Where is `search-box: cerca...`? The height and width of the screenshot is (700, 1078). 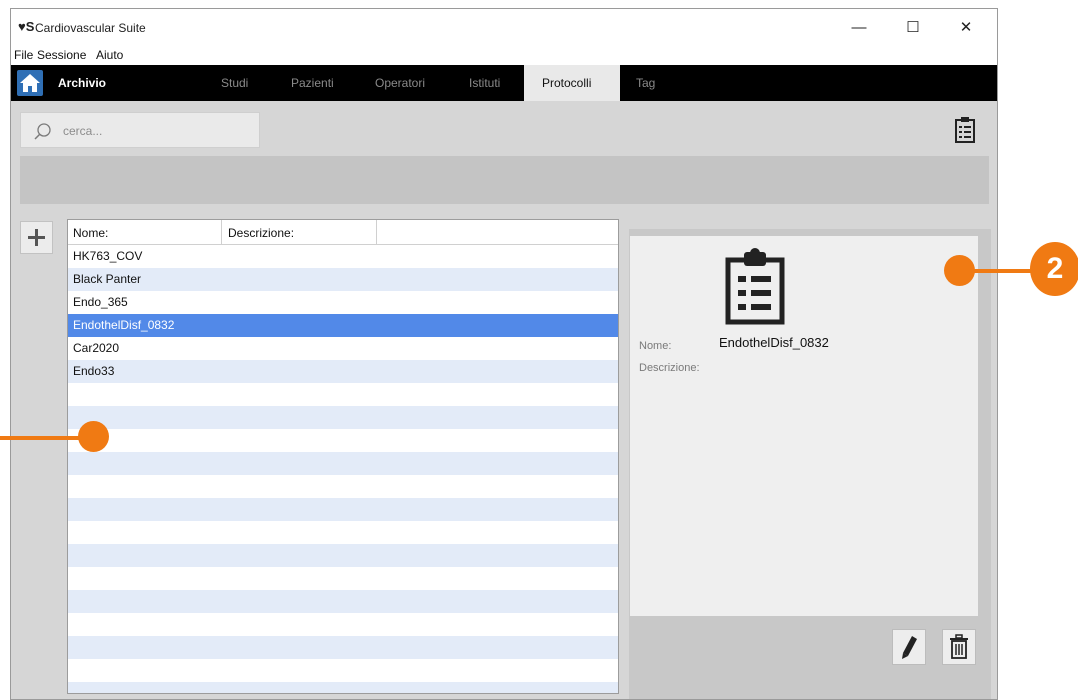
search-box: cerca... is located at coordinates (140, 130).